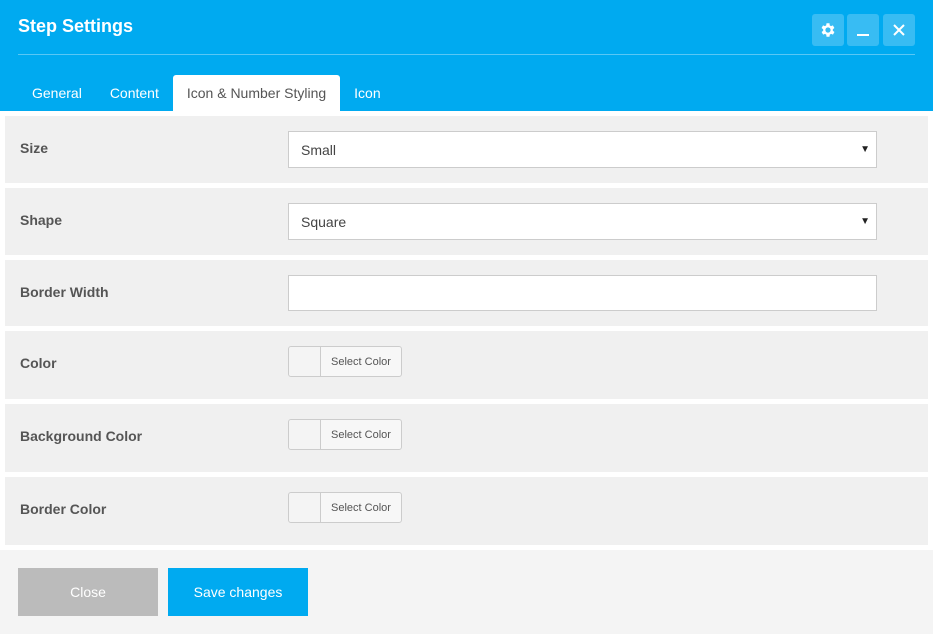  Describe the element at coordinates (38, 363) in the screenshot. I see `color-label: Color` at that location.